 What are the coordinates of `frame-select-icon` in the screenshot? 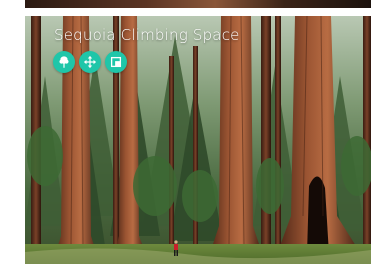 It's located at (116, 62).